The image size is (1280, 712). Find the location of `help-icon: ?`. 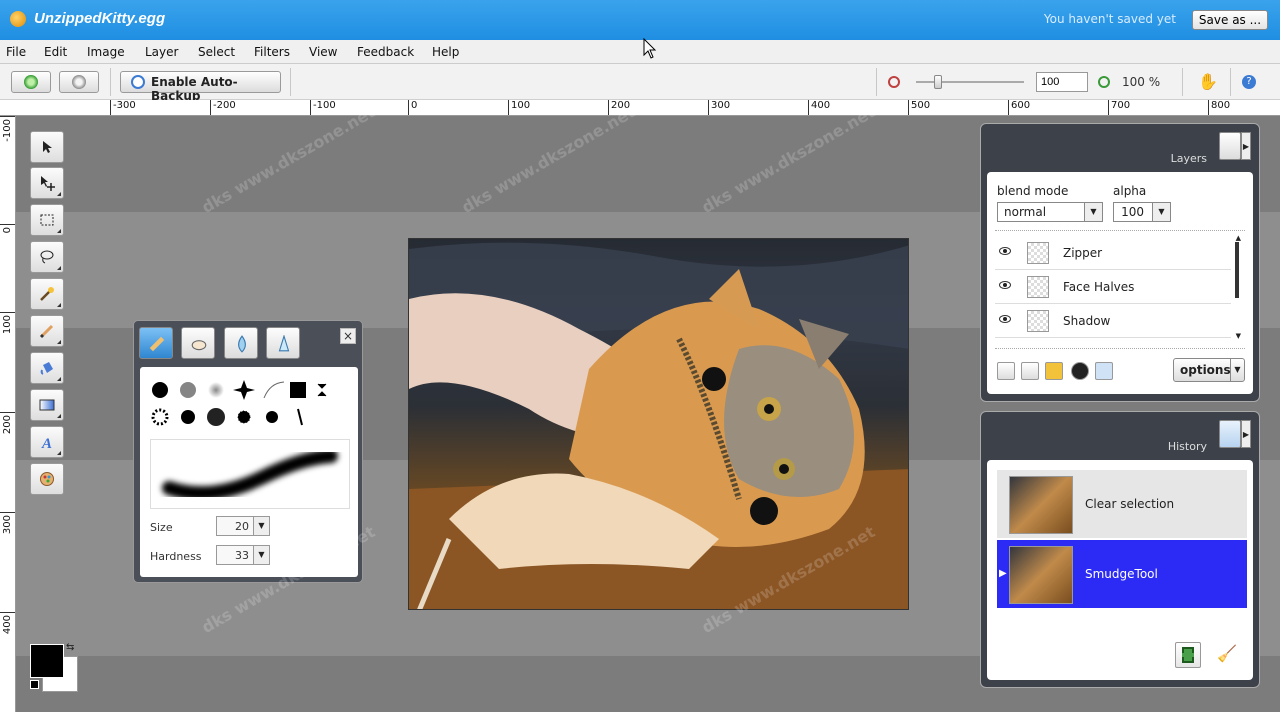

help-icon: ? is located at coordinates (1249, 82).